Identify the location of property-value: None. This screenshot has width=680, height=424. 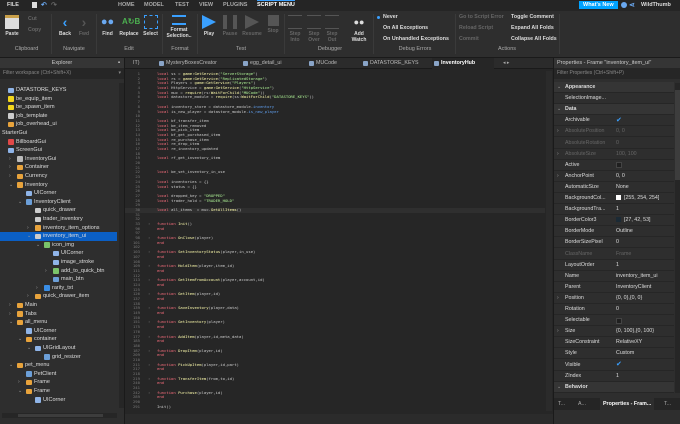
(622, 187).